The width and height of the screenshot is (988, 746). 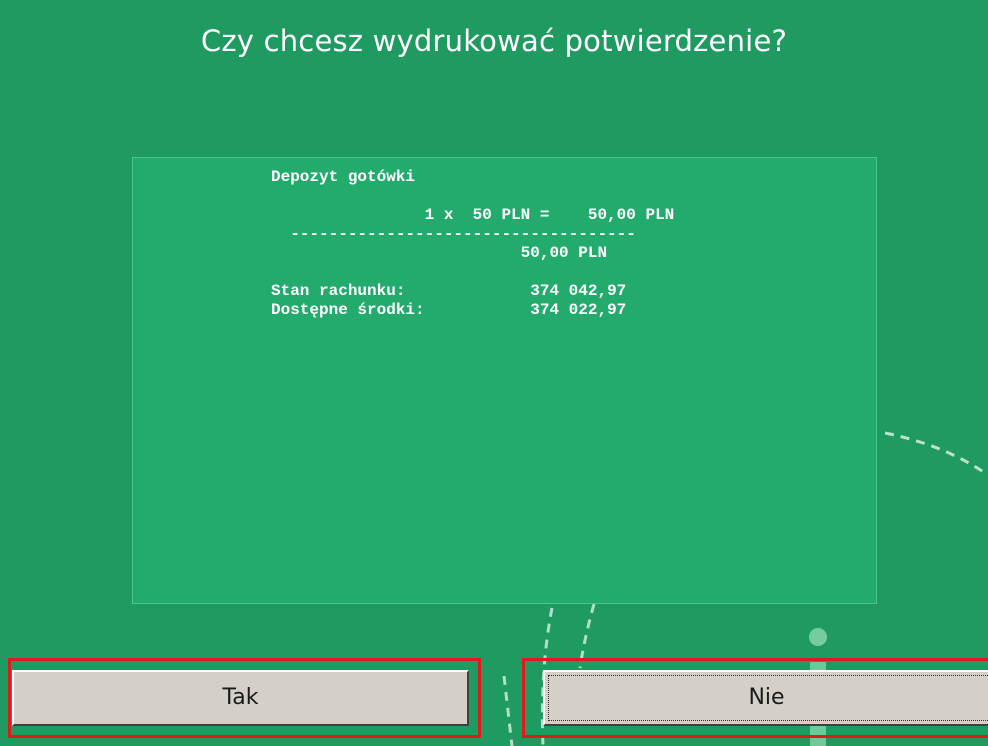 What do you see at coordinates (564, 253) in the screenshot?
I see `receipt-total: 50,00 PLN` at bounding box center [564, 253].